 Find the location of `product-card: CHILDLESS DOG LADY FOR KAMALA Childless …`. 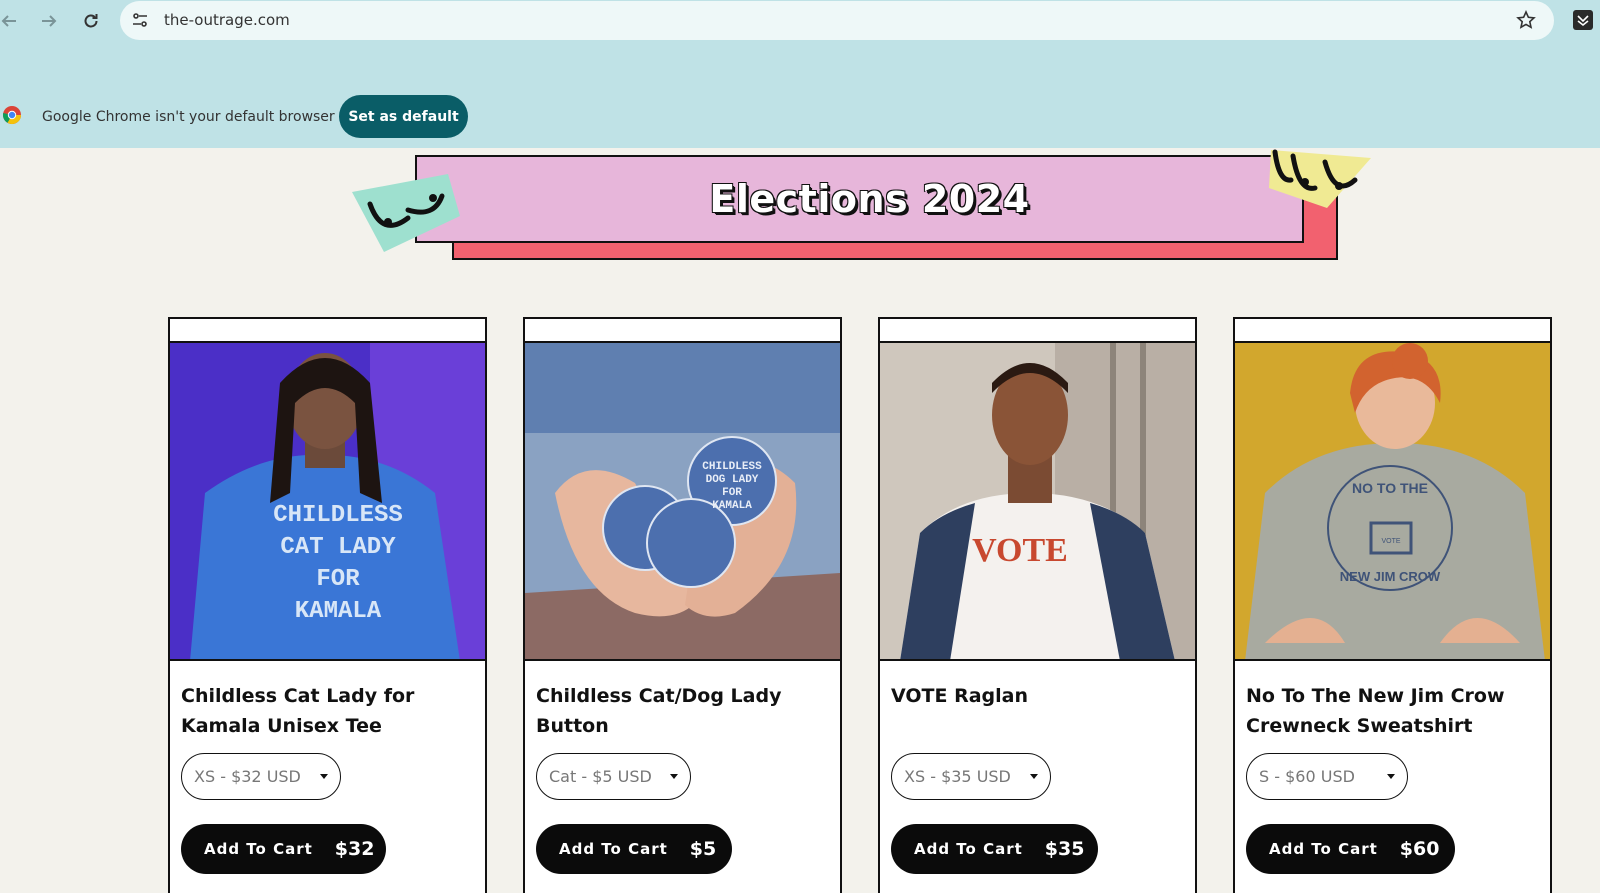

product-card: CHILDLESS DOG LADY FOR KAMALA Childless … is located at coordinates (682, 605).